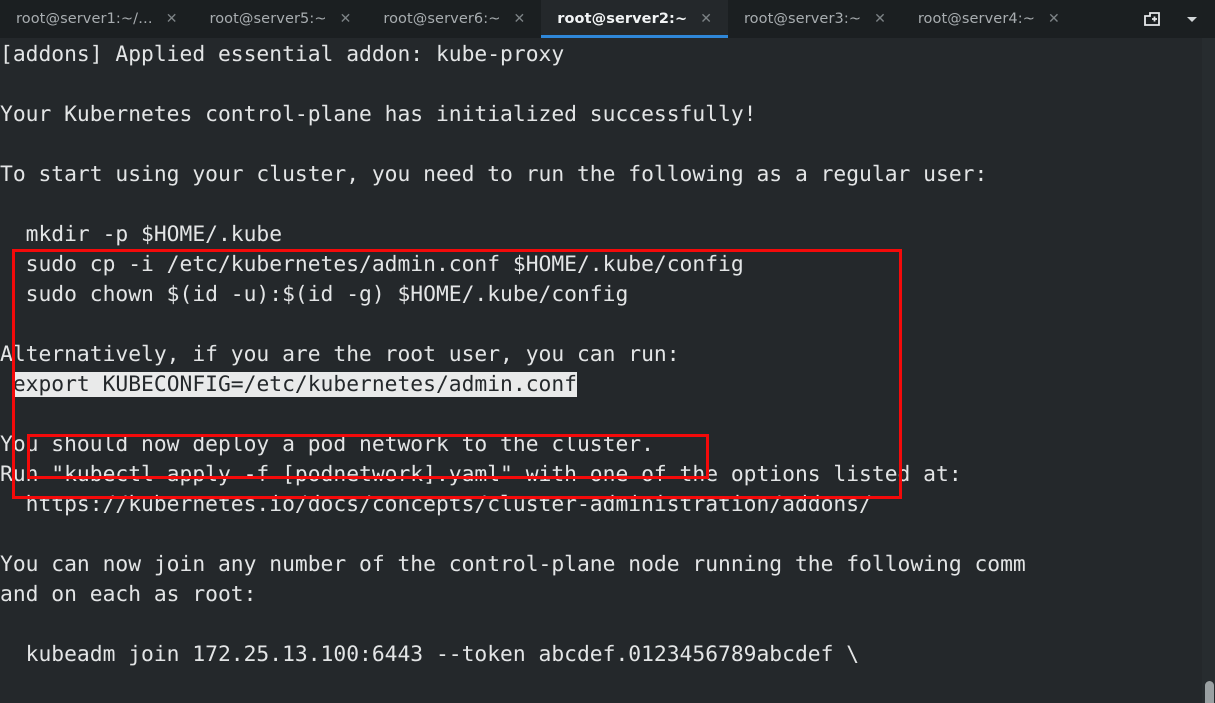 The image size is (1215, 703). Describe the element at coordinates (802, 19) in the screenshot. I see `tab-label: root@server3:~` at that location.